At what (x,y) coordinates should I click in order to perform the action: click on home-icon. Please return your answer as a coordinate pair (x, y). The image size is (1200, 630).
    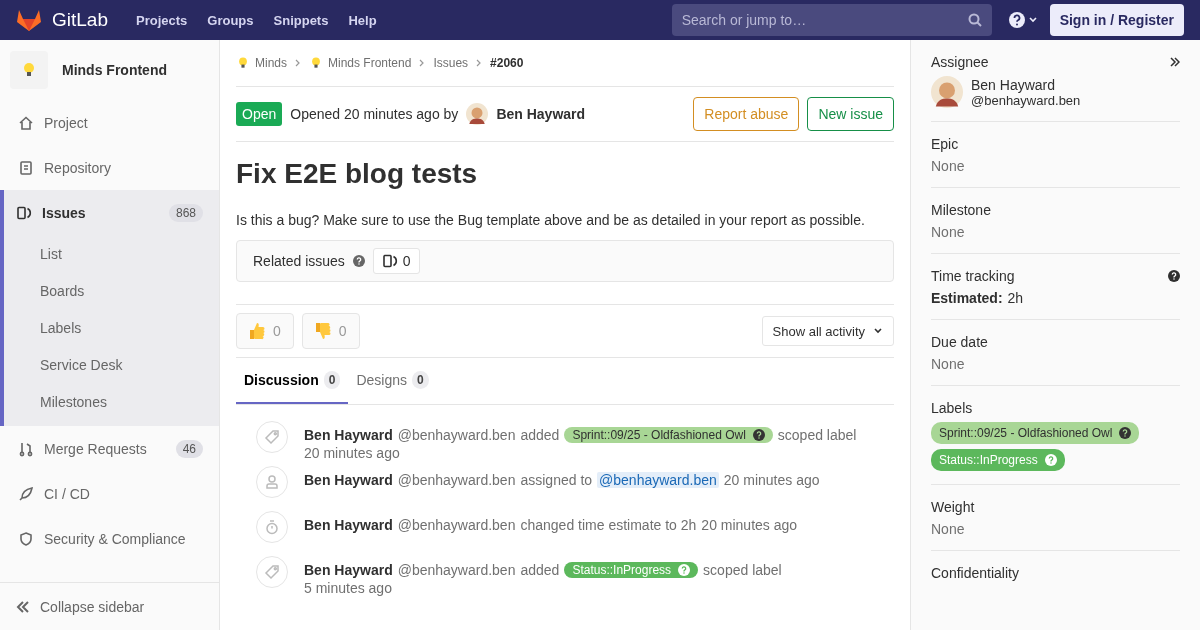
    Looking at the image, I should click on (26, 122).